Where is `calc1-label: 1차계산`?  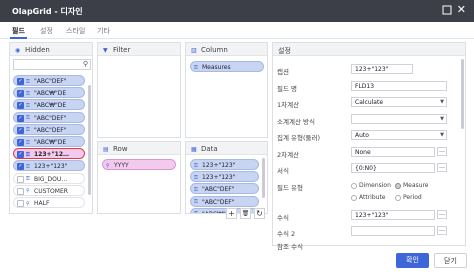 calc1-label: 1차계산 is located at coordinates (288, 105).